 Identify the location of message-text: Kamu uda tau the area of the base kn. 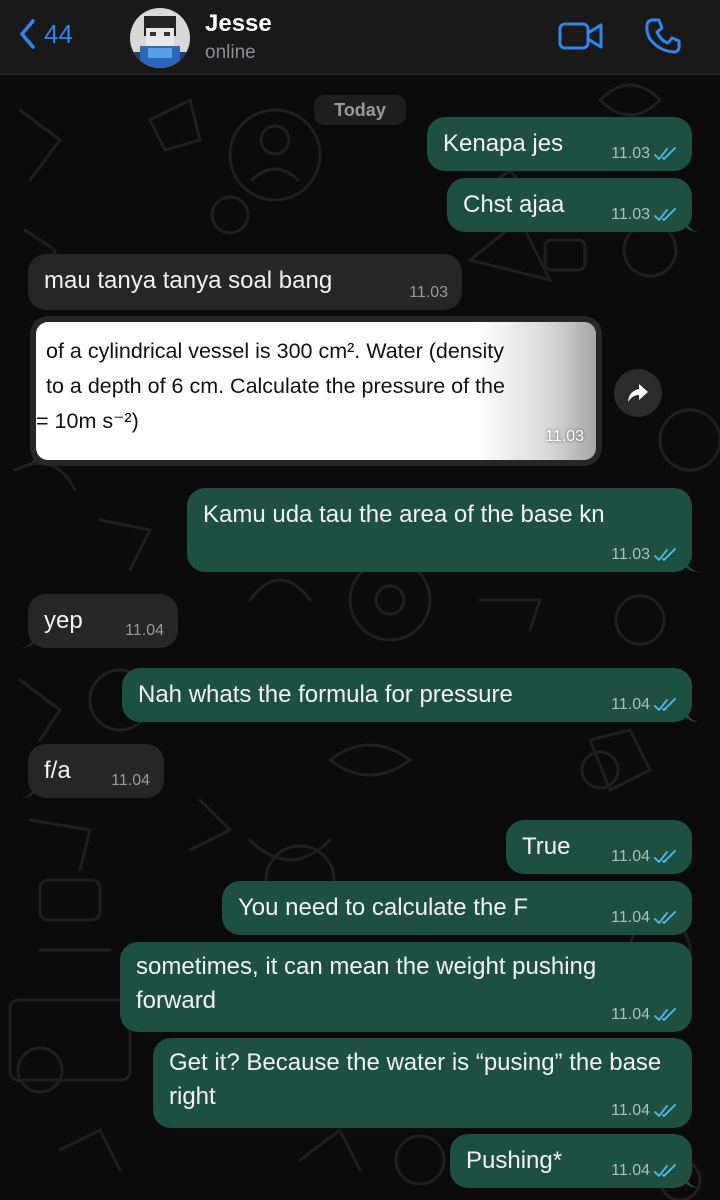
(404, 514).